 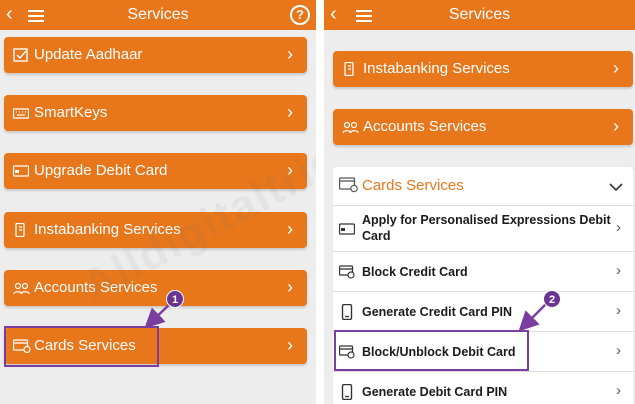 I want to click on annotation-arrows, so click(x=346, y=316).